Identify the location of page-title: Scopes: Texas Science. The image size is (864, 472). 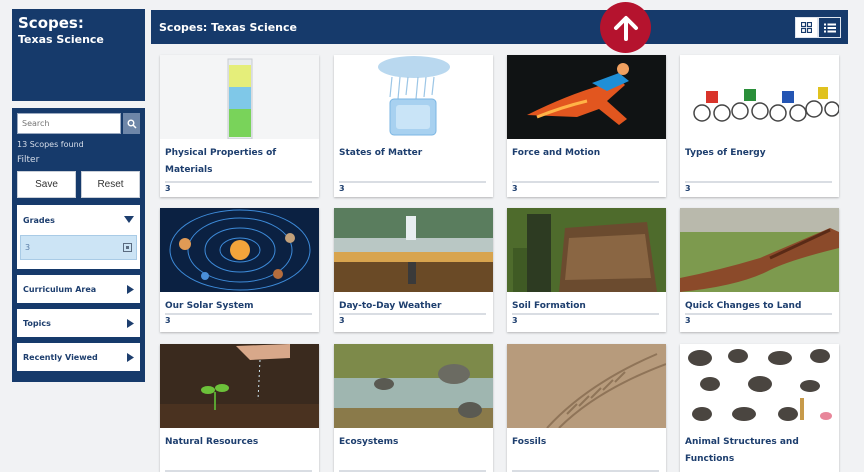
(228, 27).